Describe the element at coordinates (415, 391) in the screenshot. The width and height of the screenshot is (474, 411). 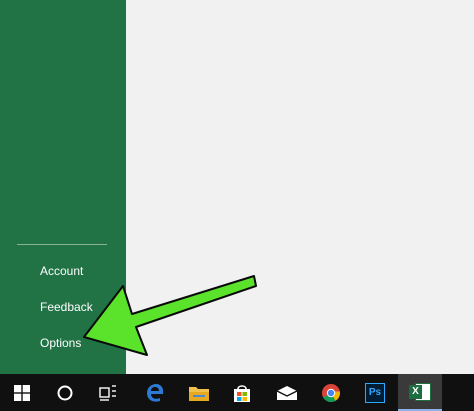
I see `excel-icon-label: X` at that location.